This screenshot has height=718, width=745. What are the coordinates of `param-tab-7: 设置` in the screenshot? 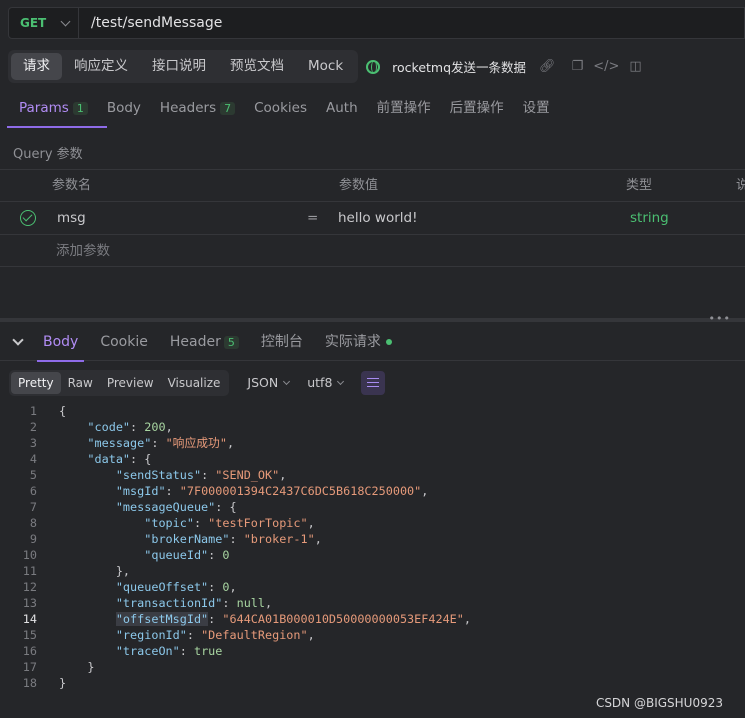 It's located at (527, 110).